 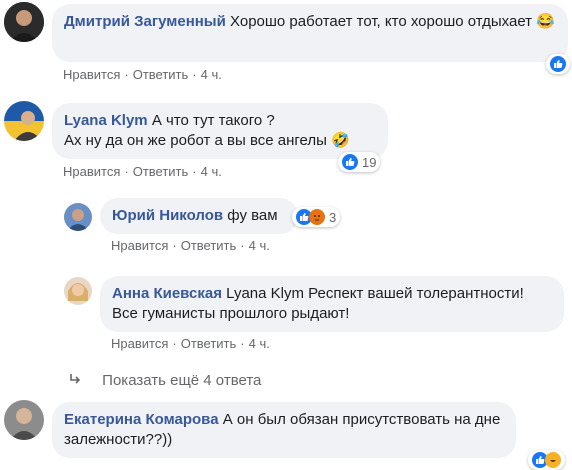 I want to click on reaction-count: 19, so click(x=369, y=162).